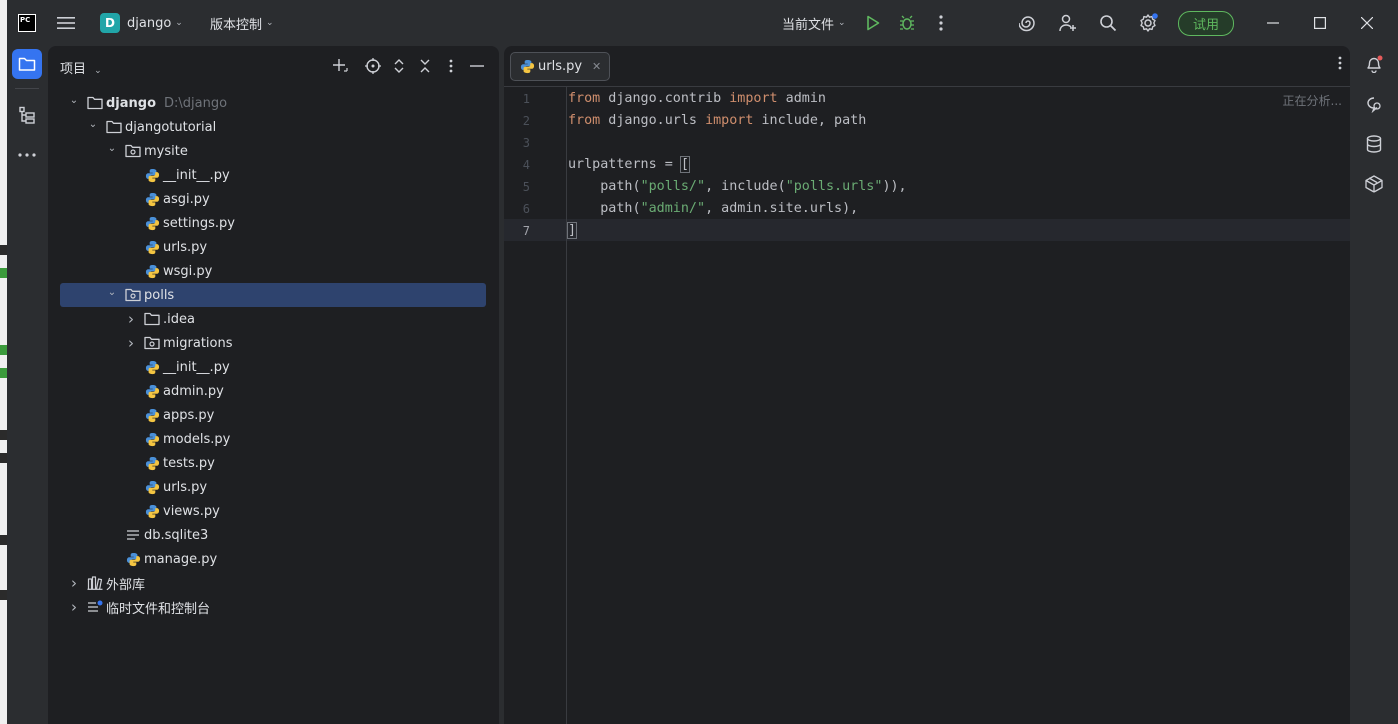 The image size is (1398, 724). What do you see at coordinates (273, 343) in the screenshot?
I see `tree-item: › migrations` at bounding box center [273, 343].